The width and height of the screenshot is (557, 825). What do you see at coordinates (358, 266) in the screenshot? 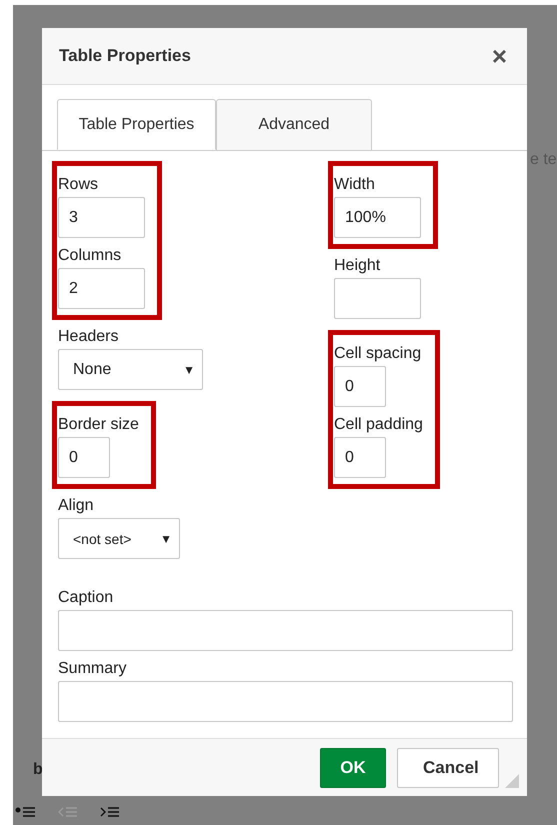
I see `field-label: Height` at bounding box center [358, 266].